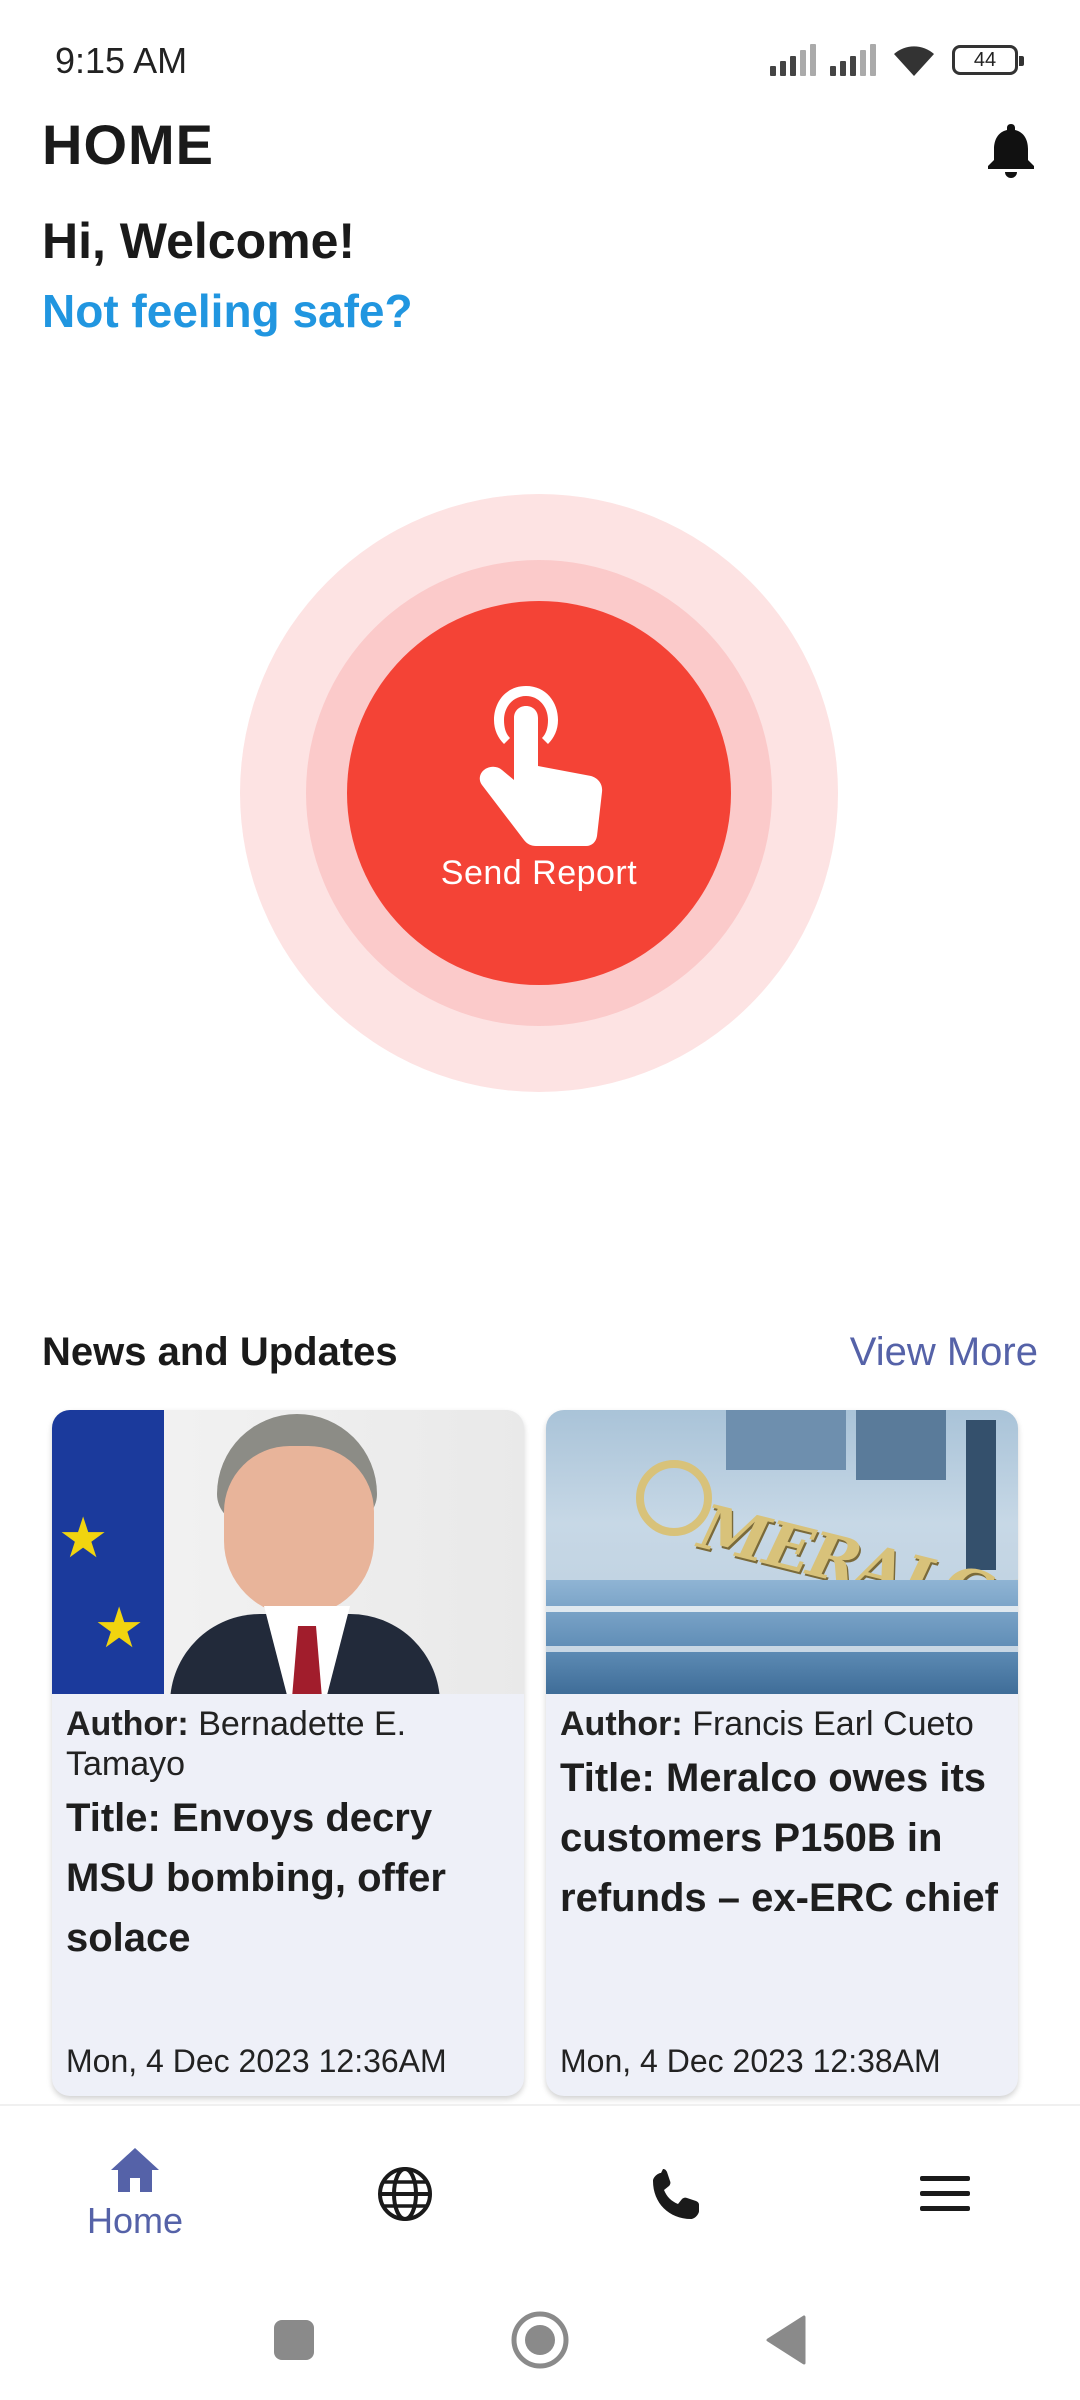 The height and width of the screenshot is (2400, 1080). I want to click on status-bar: 9:15 AM 44, so click(540, 60).